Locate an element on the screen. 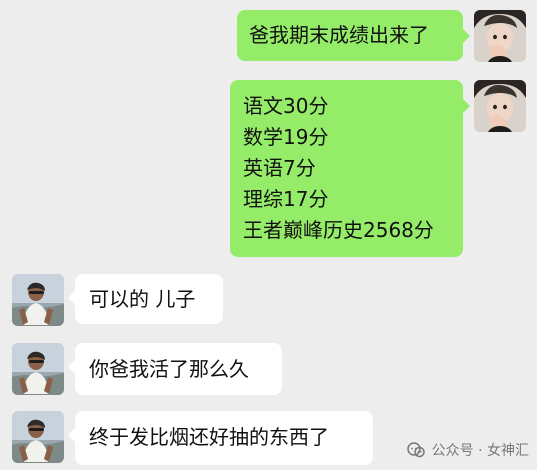 The width and height of the screenshot is (537, 470). message-bubble-received: 终于发比烟还好抽的东西了 is located at coordinates (220, 438).